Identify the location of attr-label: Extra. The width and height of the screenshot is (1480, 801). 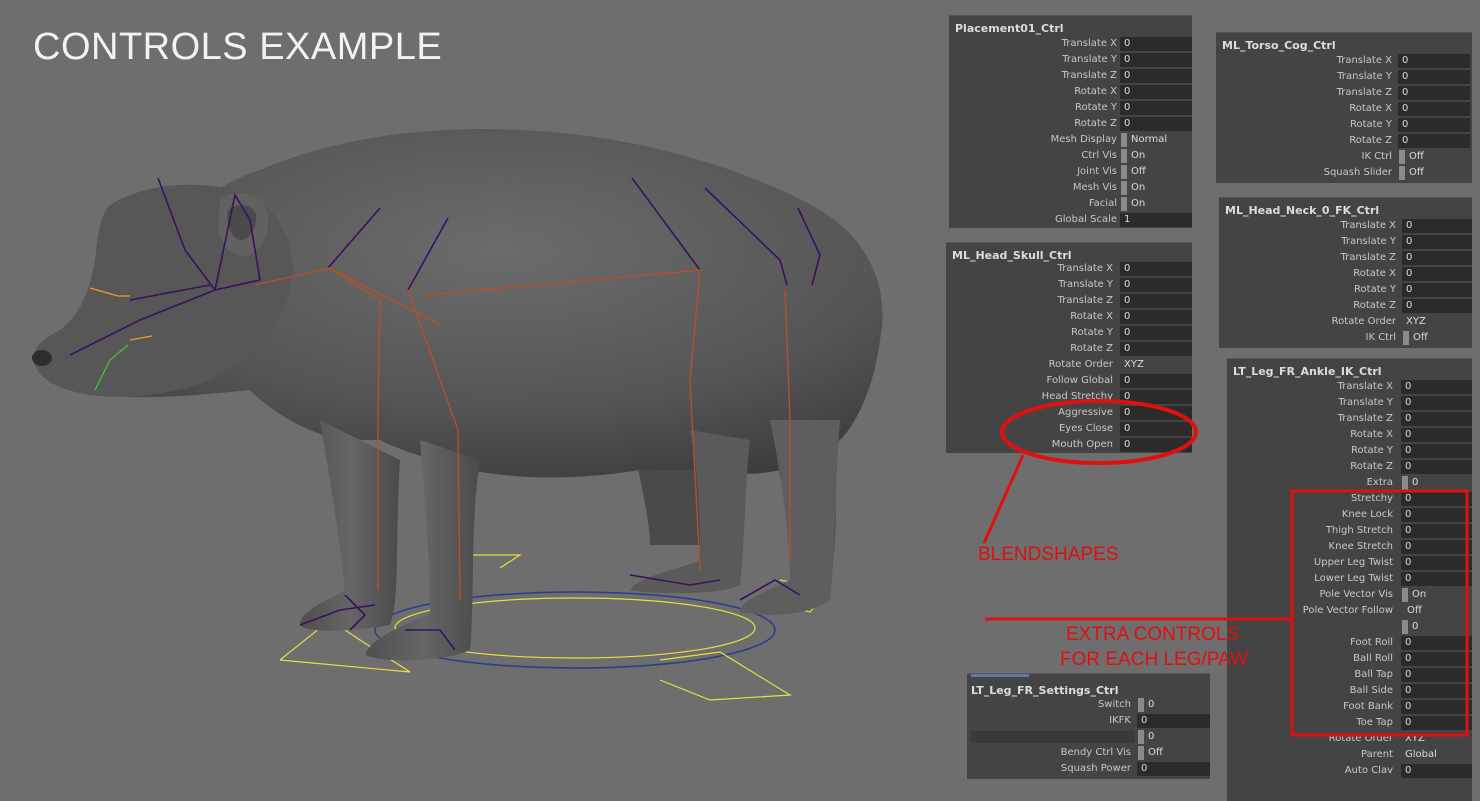
(1379, 482).